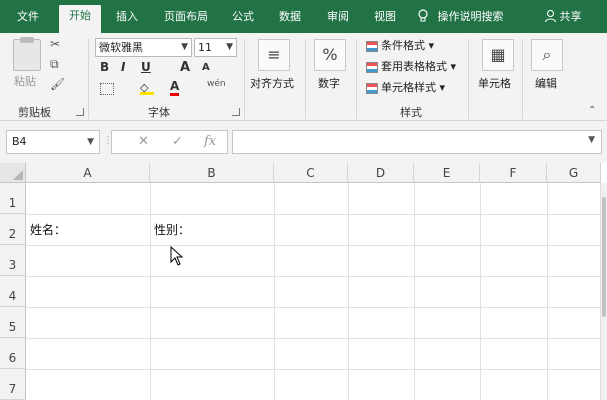 The image size is (607, 400). What do you see at coordinates (143, 141) in the screenshot?
I see `cancel-icon: ✕` at bounding box center [143, 141].